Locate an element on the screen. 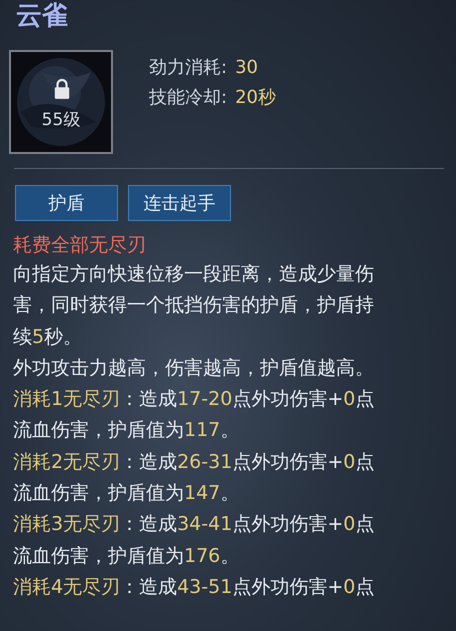 Image resolution: width=456 pixels, height=631 pixels. description-line: 流血伤害，护盾值为117。 is located at coordinates (126, 431).